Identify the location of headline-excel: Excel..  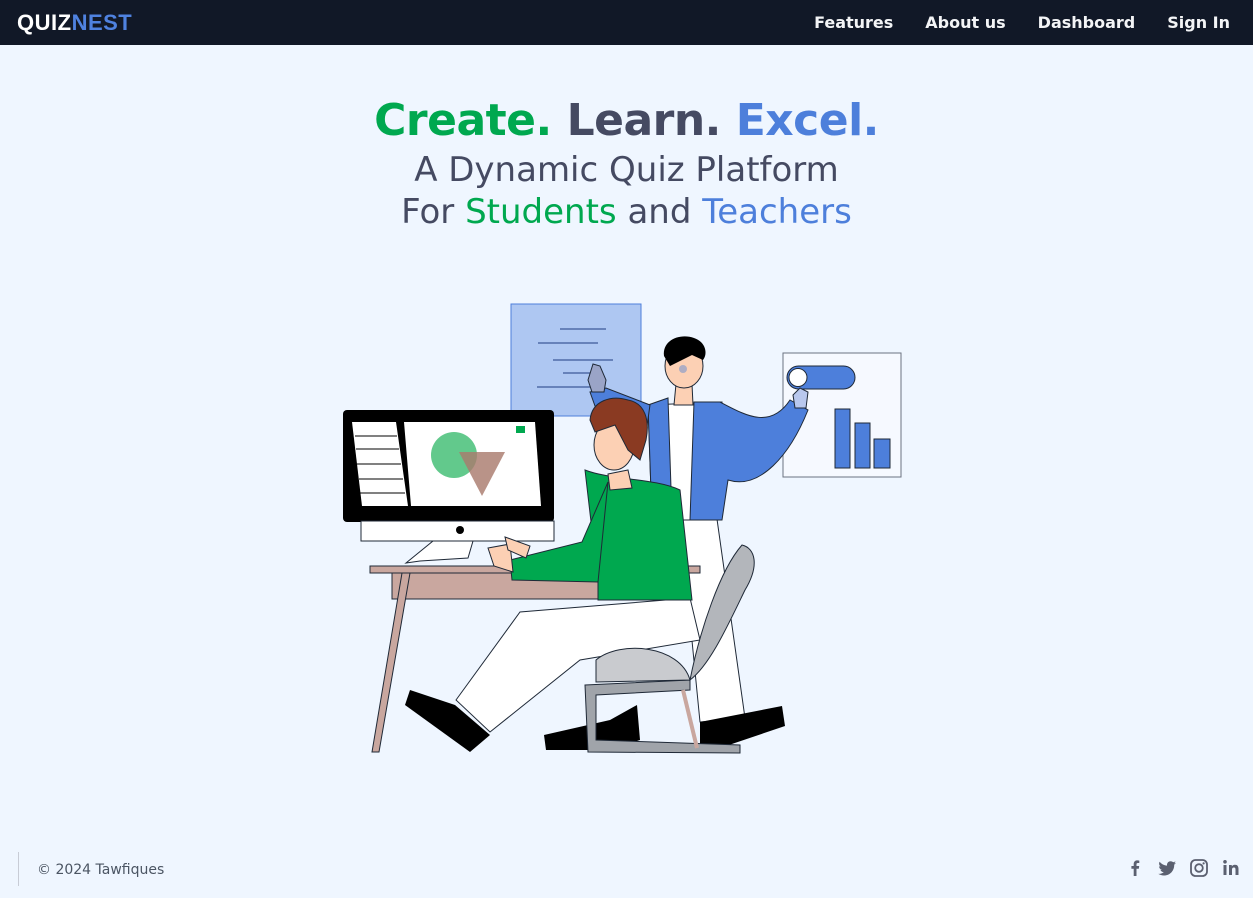
(807, 120).